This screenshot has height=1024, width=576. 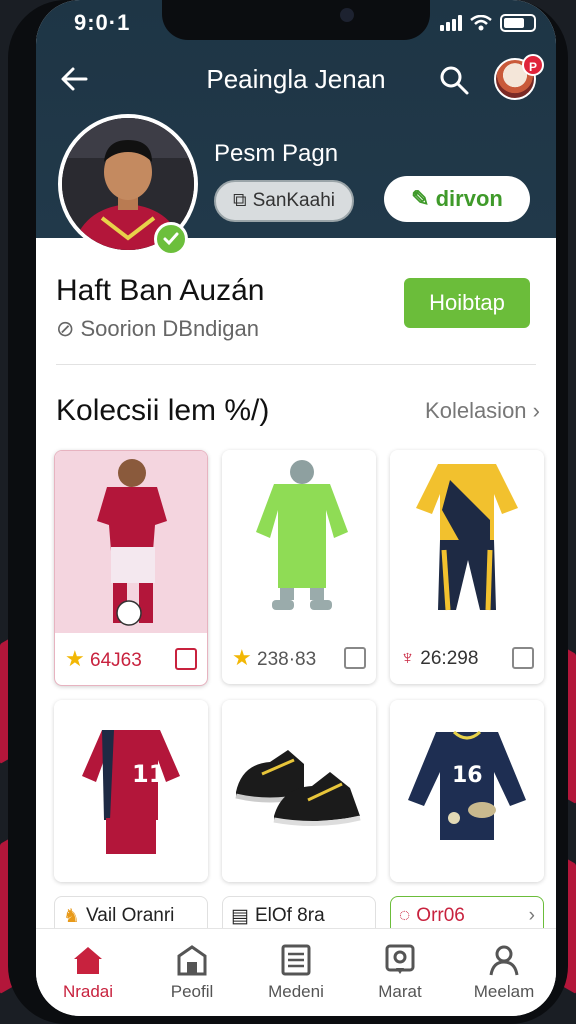 I want to click on nav-item-account: Meelam, so click(x=504, y=972).